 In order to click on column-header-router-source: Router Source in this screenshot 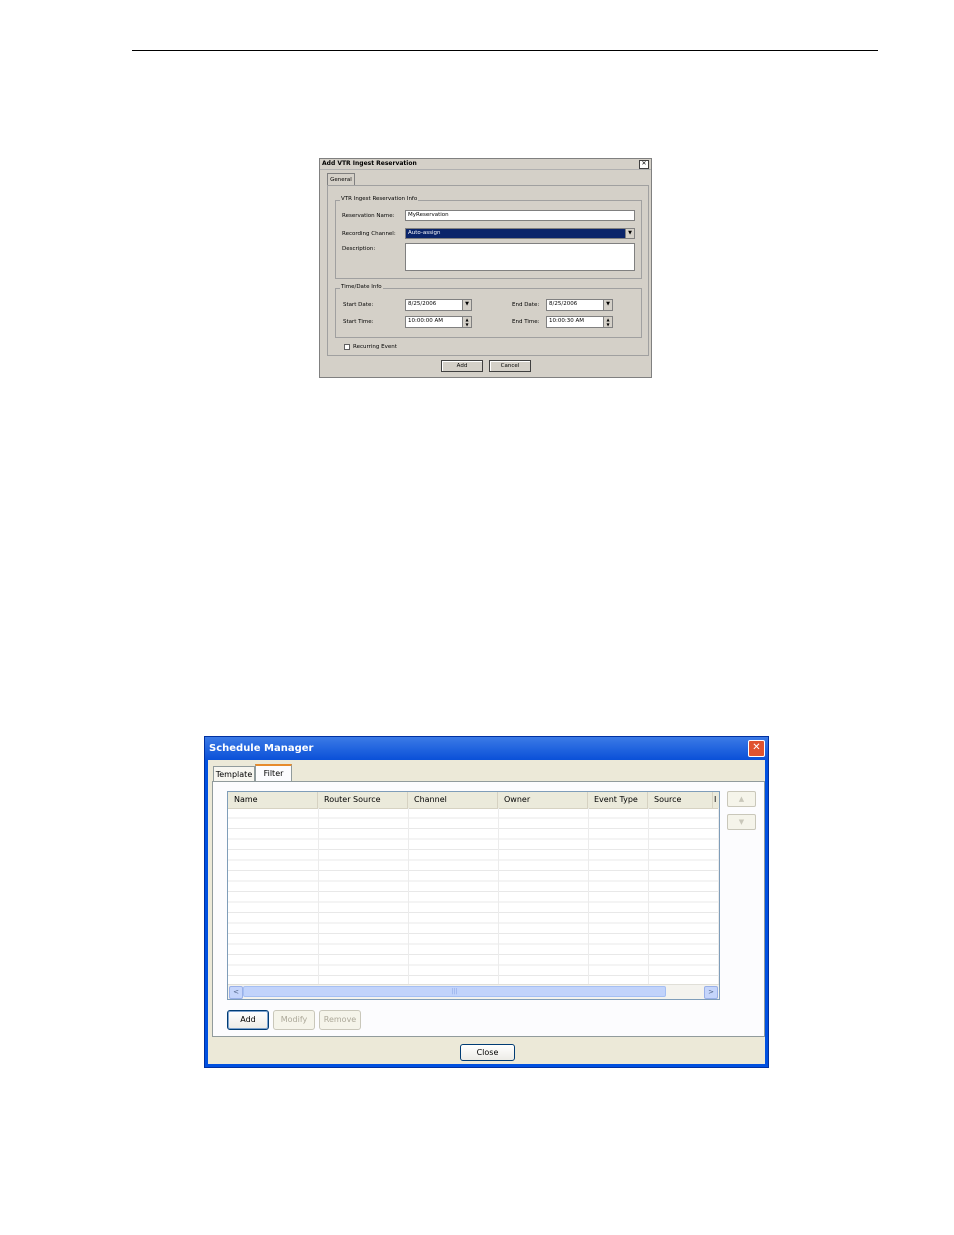, I will do `click(363, 800)`.